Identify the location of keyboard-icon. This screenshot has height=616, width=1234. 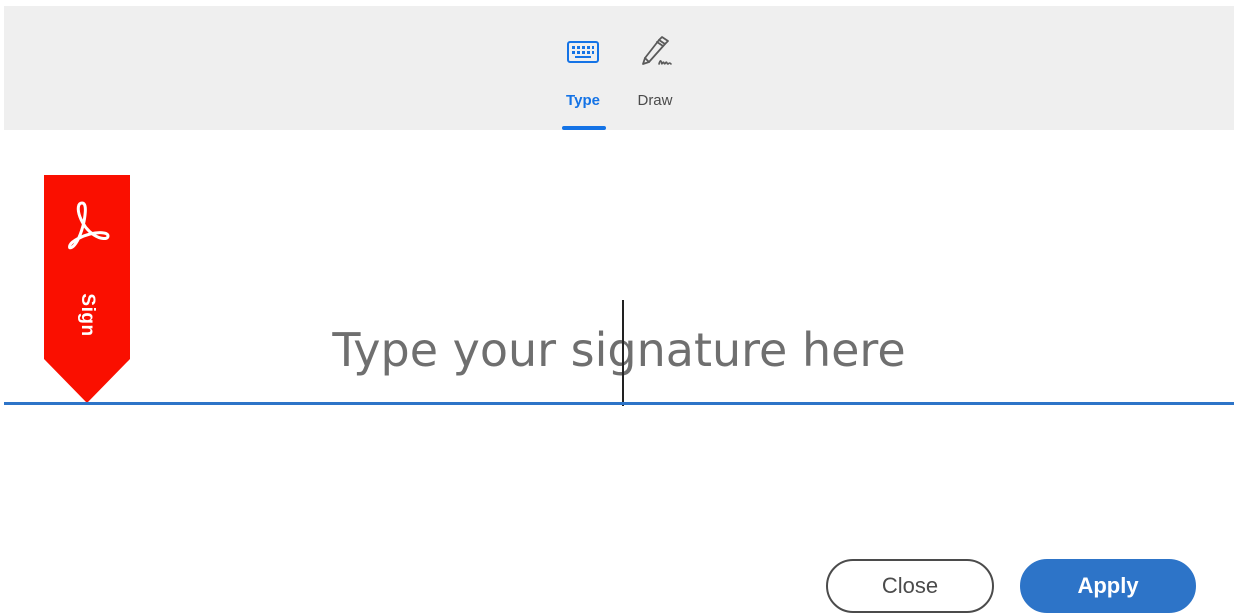
(583, 52).